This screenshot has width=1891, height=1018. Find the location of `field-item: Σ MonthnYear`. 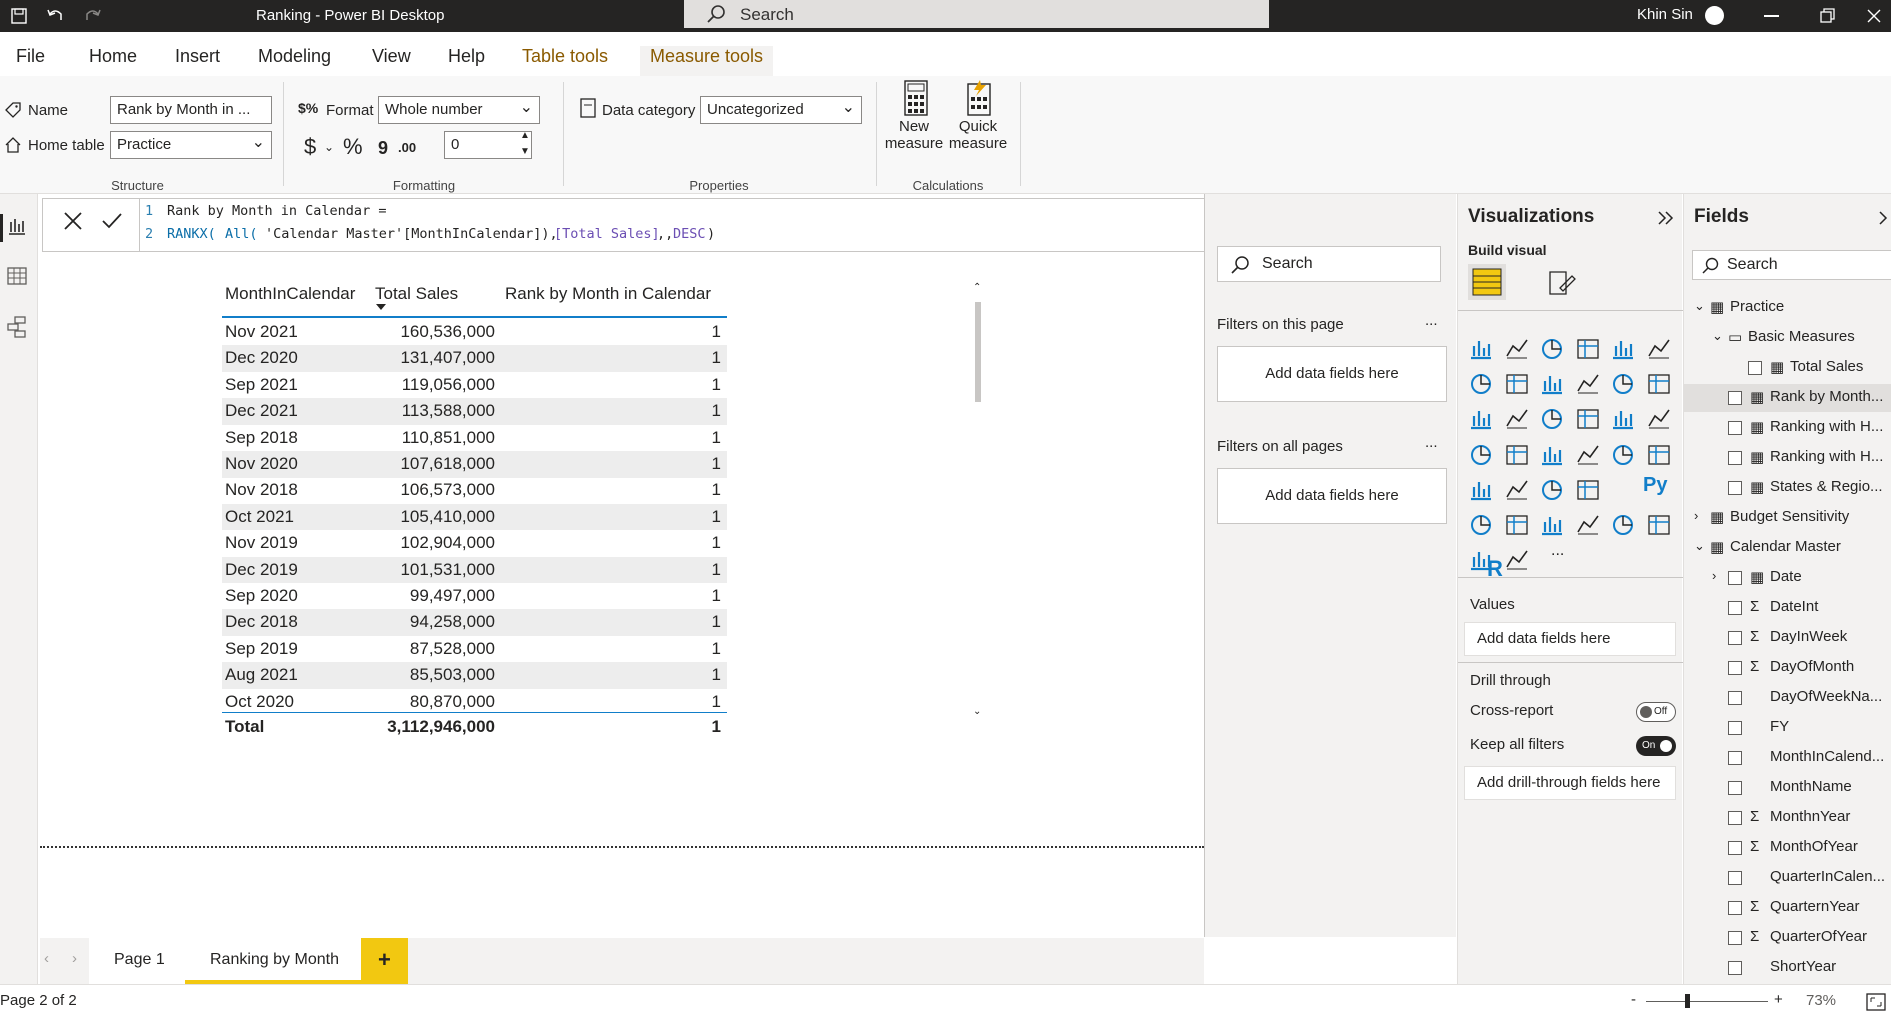

field-item: Σ MonthnYear is located at coordinates (1787, 818).